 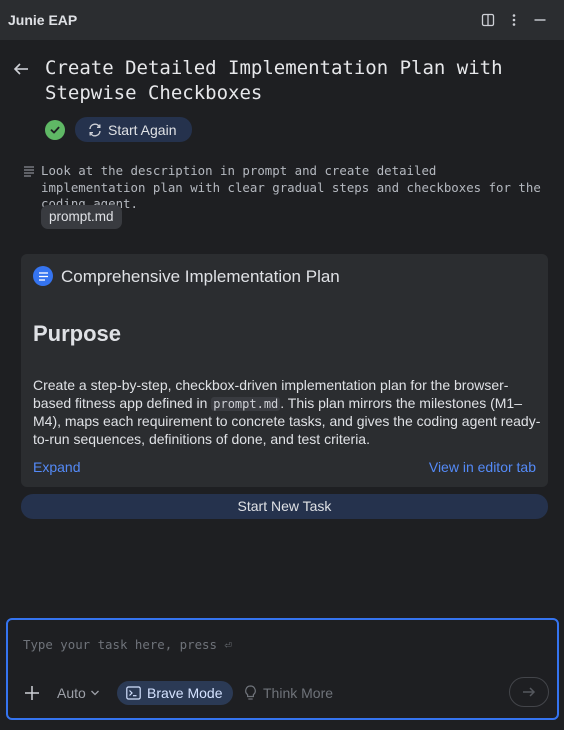 I want to click on prompt-lines-icon, so click(x=29, y=170).